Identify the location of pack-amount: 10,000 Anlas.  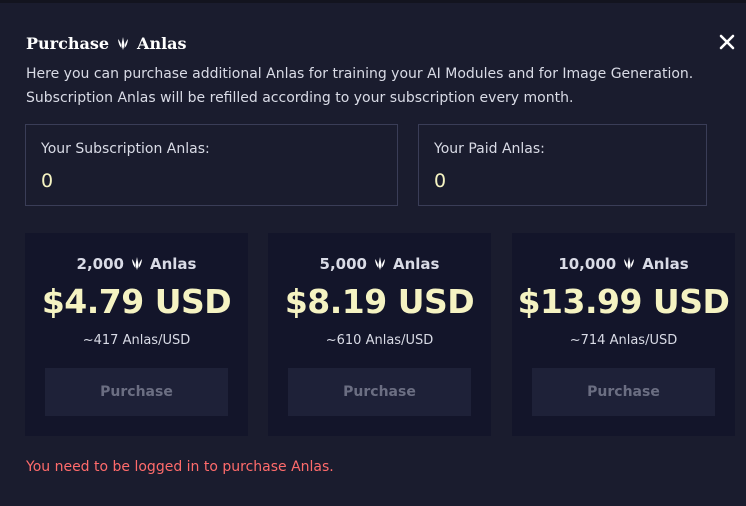
(623, 264).